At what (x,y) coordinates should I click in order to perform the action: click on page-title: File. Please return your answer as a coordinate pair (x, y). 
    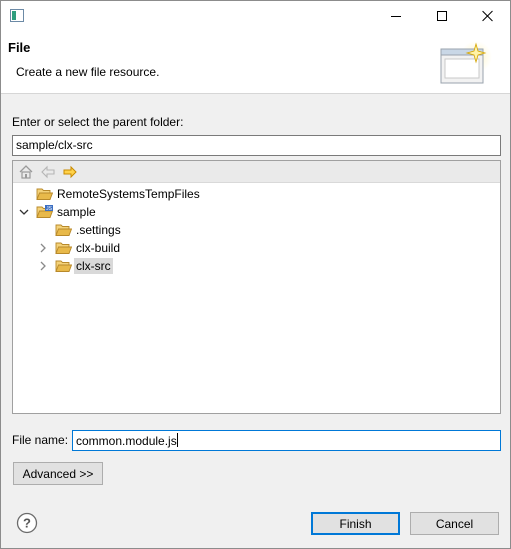
    Looking at the image, I should click on (19, 47).